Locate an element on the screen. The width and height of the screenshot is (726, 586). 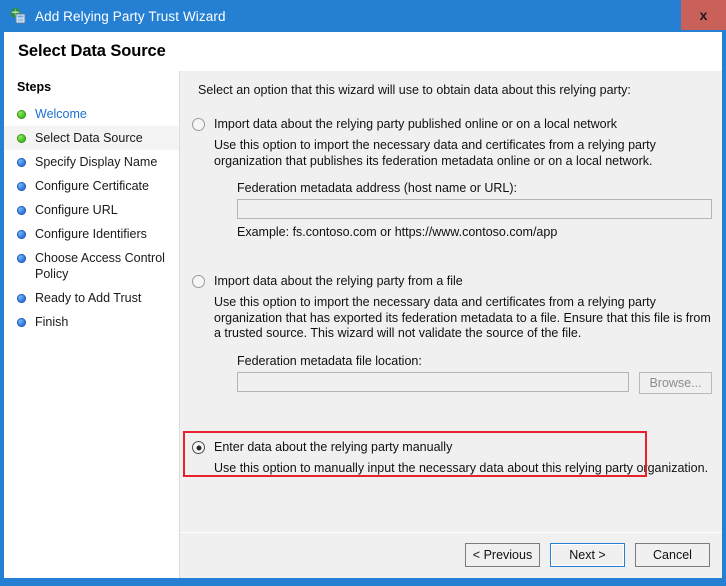
window-title: Add Relying Party Trust Wizard is located at coordinates (130, 16).